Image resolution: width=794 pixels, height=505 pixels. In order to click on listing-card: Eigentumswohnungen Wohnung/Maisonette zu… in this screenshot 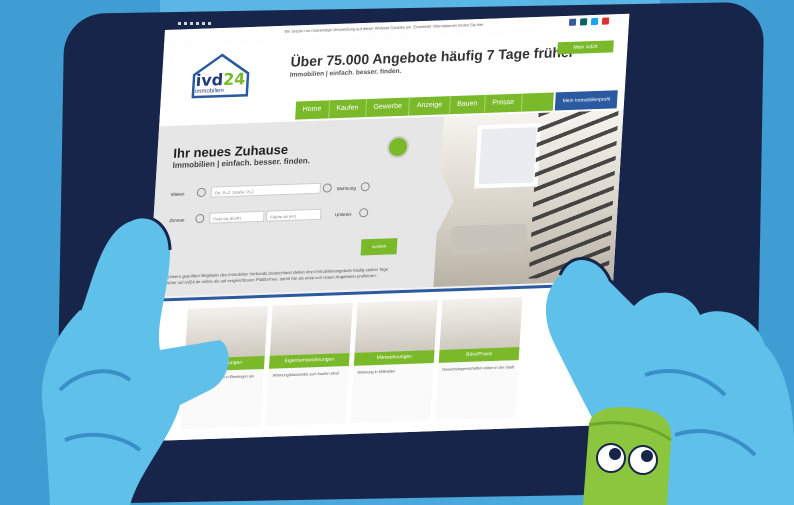, I will do `click(309, 364)`.